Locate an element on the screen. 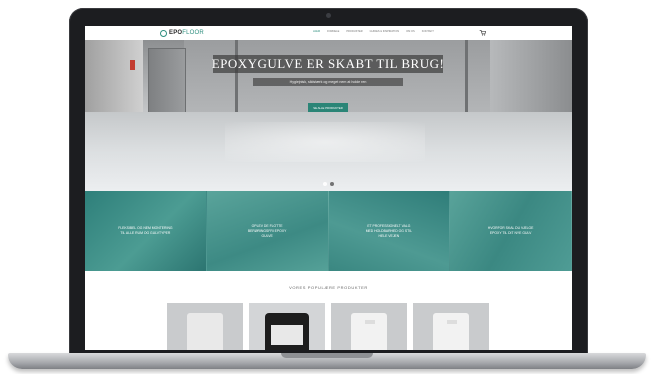 This screenshot has height=374, width=653. nav-item-guides: Guides & inspiration is located at coordinates (385, 31).